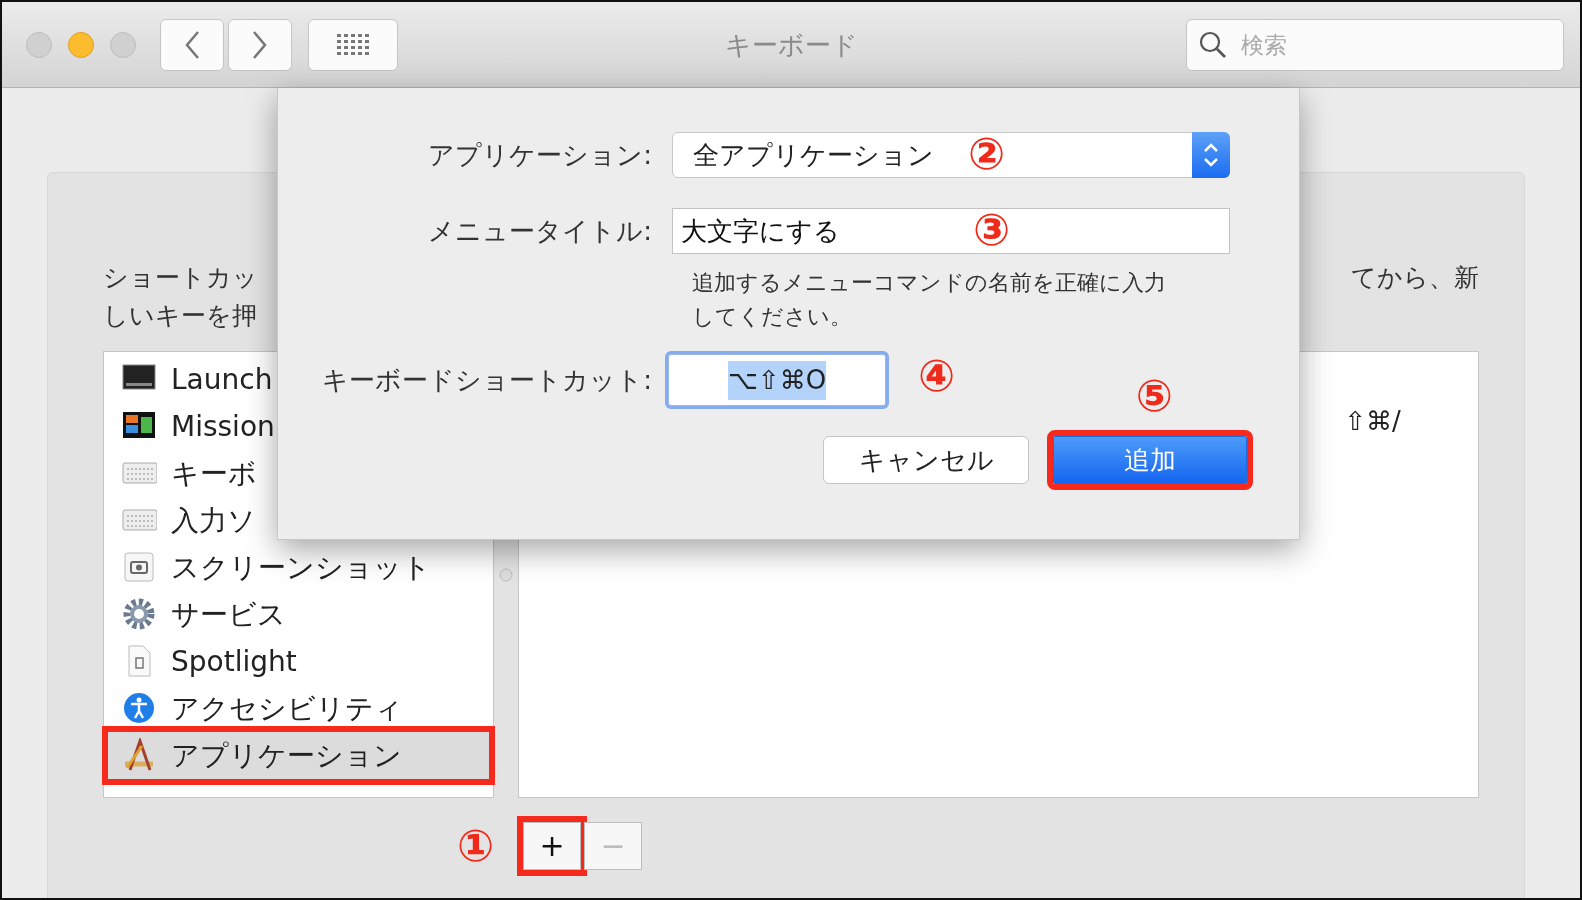  Describe the element at coordinates (929, 300) in the screenshot. I see `hint-text: 追加するメニューコマンドの名前を正確に入力してください。` at that location.